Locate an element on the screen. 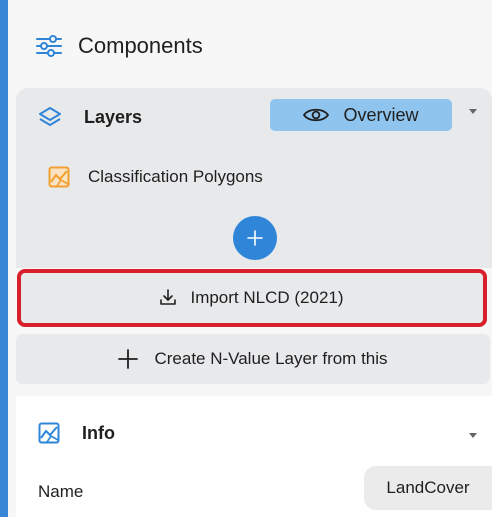  name-value: LandCover is located at coordinates (428, 487).